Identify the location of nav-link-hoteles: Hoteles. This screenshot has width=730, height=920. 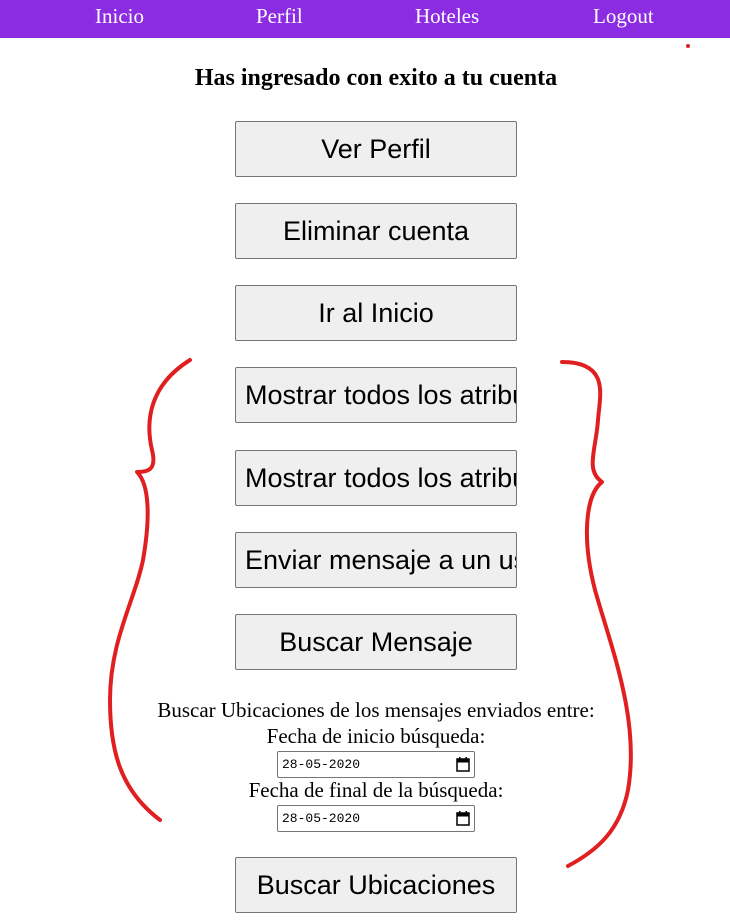
(447, 16).